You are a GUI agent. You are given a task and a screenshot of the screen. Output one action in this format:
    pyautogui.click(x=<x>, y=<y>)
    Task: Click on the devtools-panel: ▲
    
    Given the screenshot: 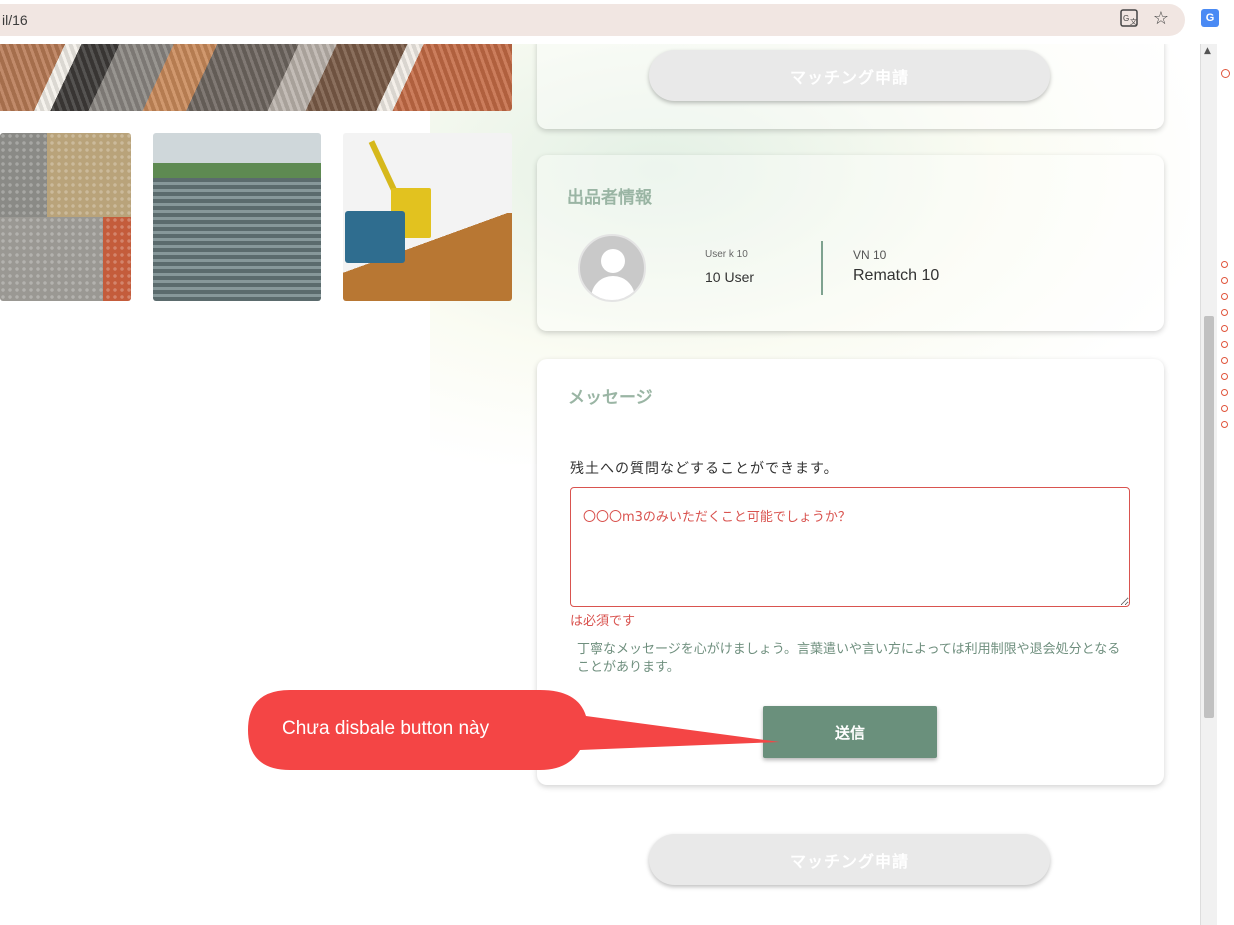 What is the action you would take?
    pyautogui.click(x=1217, y=484)
    